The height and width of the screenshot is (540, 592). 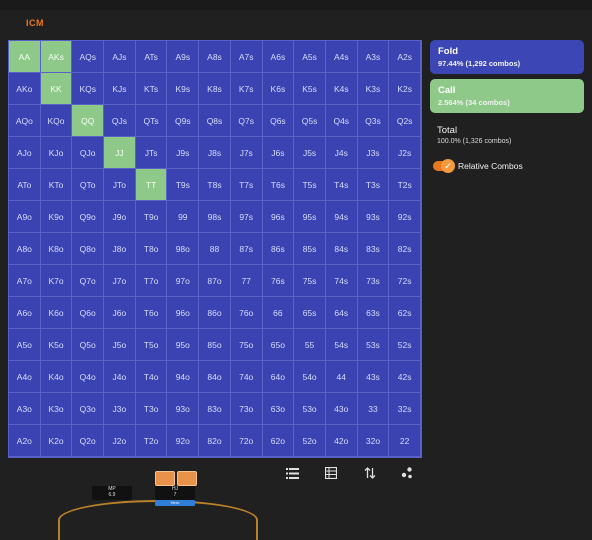 What do you see at coordinates (120, 313) in the screenshot?
I see `hand-cell: J6o` at bounding box center [120, 313].